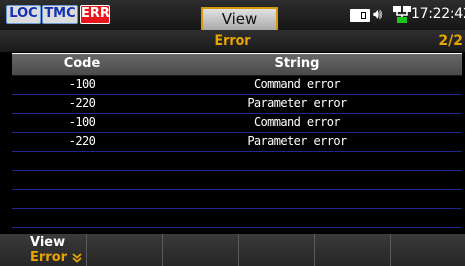  I want to click on speaker-icon: 🔊︎, so click(378, 14).